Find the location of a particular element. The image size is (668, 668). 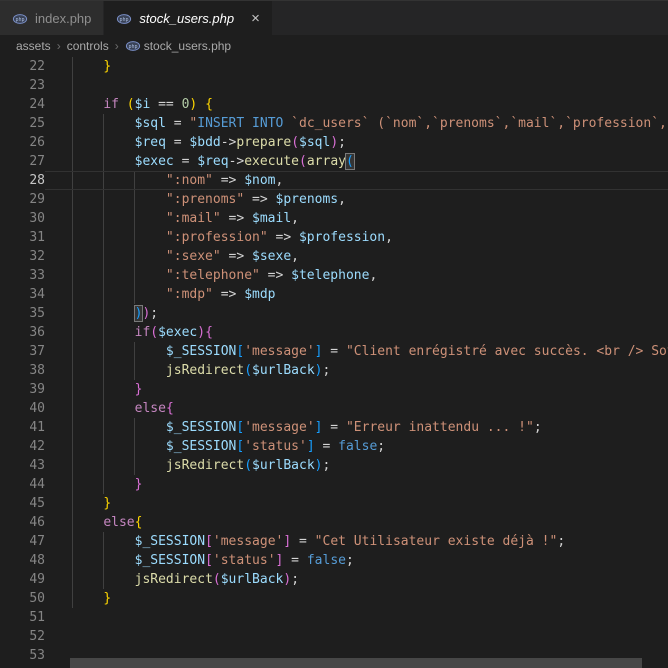

code-line: 44 } is located at coordinates (334, 484).